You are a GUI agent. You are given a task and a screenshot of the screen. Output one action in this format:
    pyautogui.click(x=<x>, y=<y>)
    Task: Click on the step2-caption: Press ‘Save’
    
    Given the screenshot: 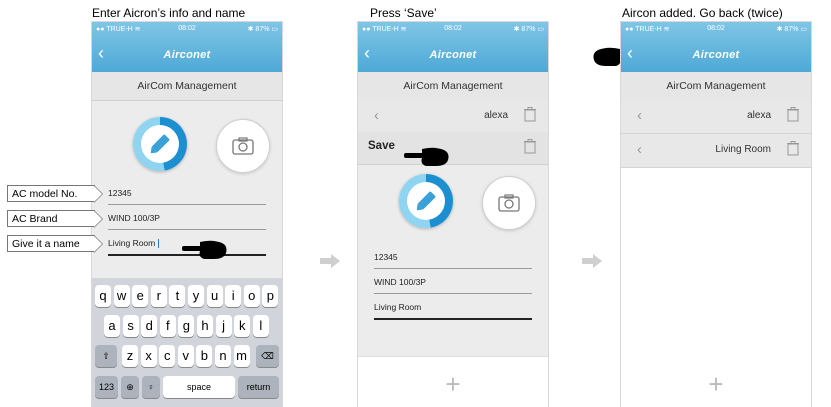 What is the action you would take?
    pyautogui.click(x=403, y=13)
    